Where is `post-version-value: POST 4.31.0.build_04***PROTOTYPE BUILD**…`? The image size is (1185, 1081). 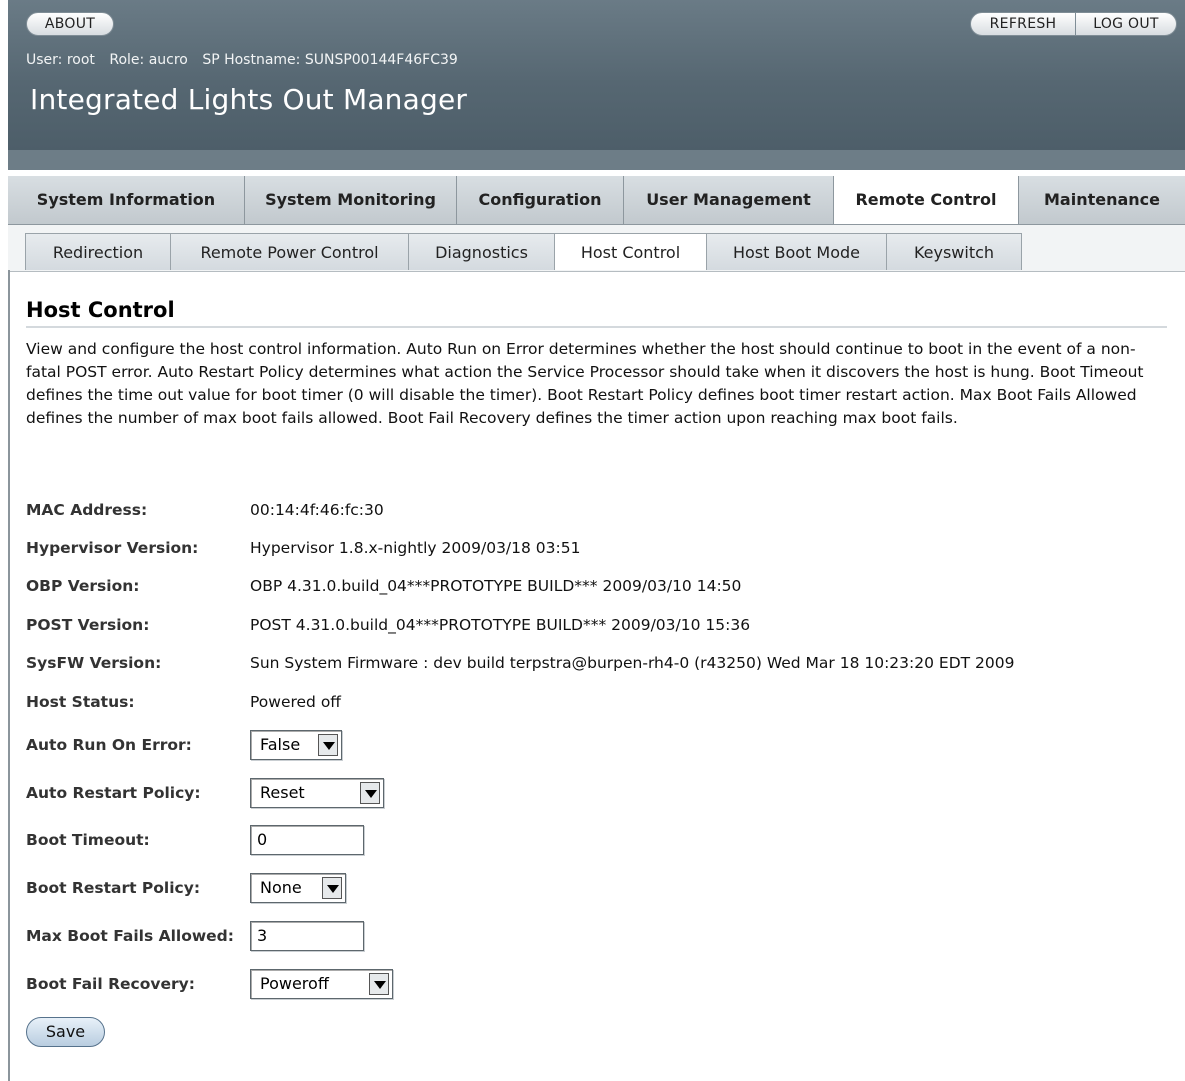 post-version-value: POST 4.31.0.build_04***PROTOTYPE BUILD**… is located at coordinates (500, 625).